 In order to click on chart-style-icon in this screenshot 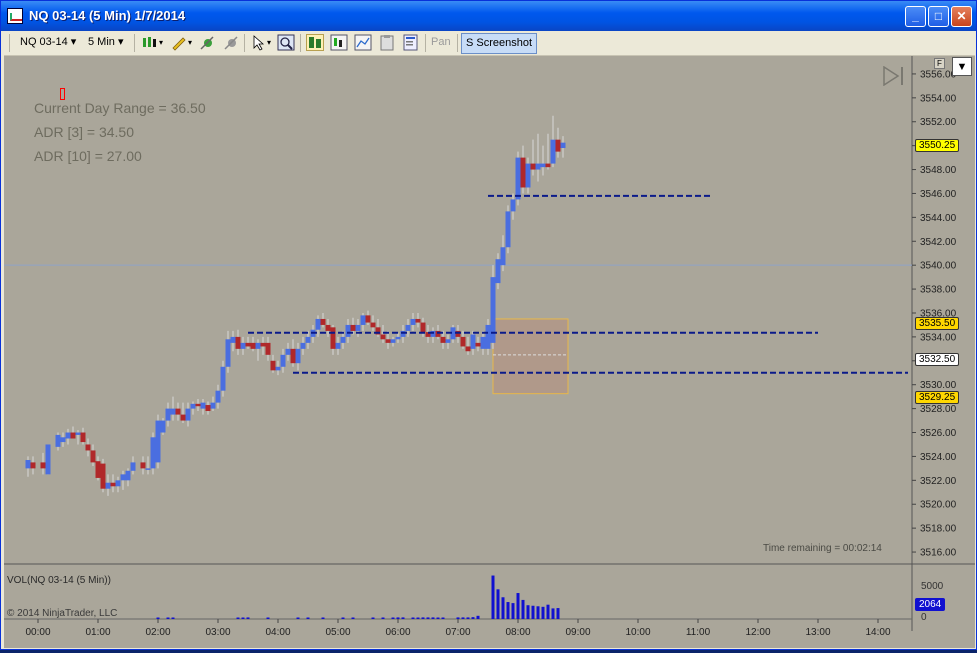, I will do `click(150, 42)`.